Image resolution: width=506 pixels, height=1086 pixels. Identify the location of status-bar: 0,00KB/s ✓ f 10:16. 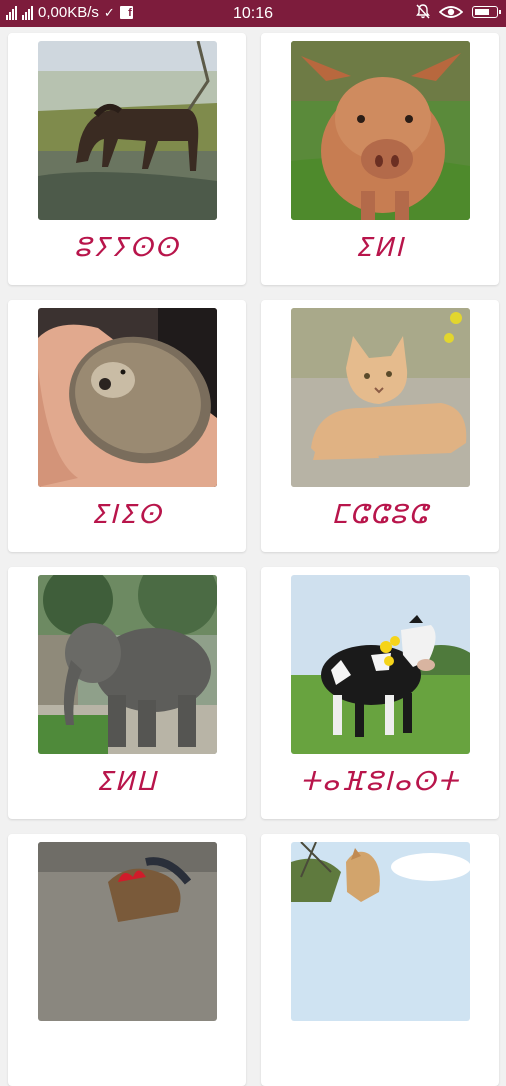
(253, 13).